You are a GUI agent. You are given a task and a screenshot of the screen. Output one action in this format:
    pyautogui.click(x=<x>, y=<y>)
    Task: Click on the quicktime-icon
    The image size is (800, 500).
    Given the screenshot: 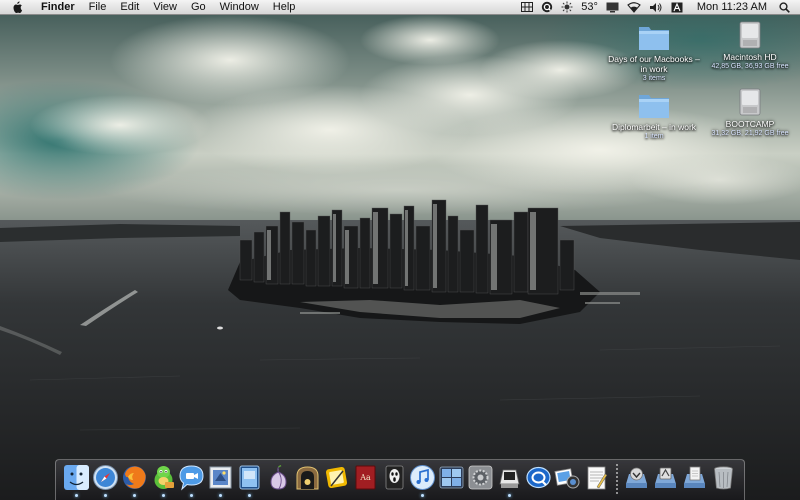 What is the action you would take?
    pyautogui.click(x=538, y=477)
    